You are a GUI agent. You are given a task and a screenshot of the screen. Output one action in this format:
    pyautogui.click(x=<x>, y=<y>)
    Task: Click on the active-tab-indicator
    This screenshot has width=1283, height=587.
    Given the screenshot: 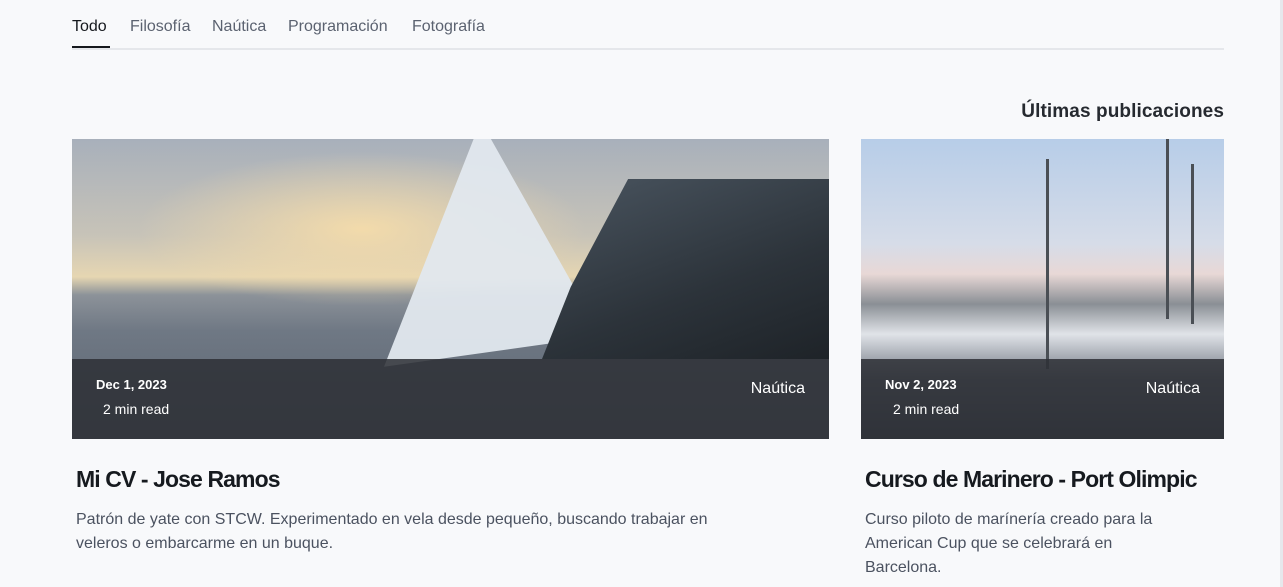 What is the action you would take?
    pyautogui.click(x=91, y=47)
    